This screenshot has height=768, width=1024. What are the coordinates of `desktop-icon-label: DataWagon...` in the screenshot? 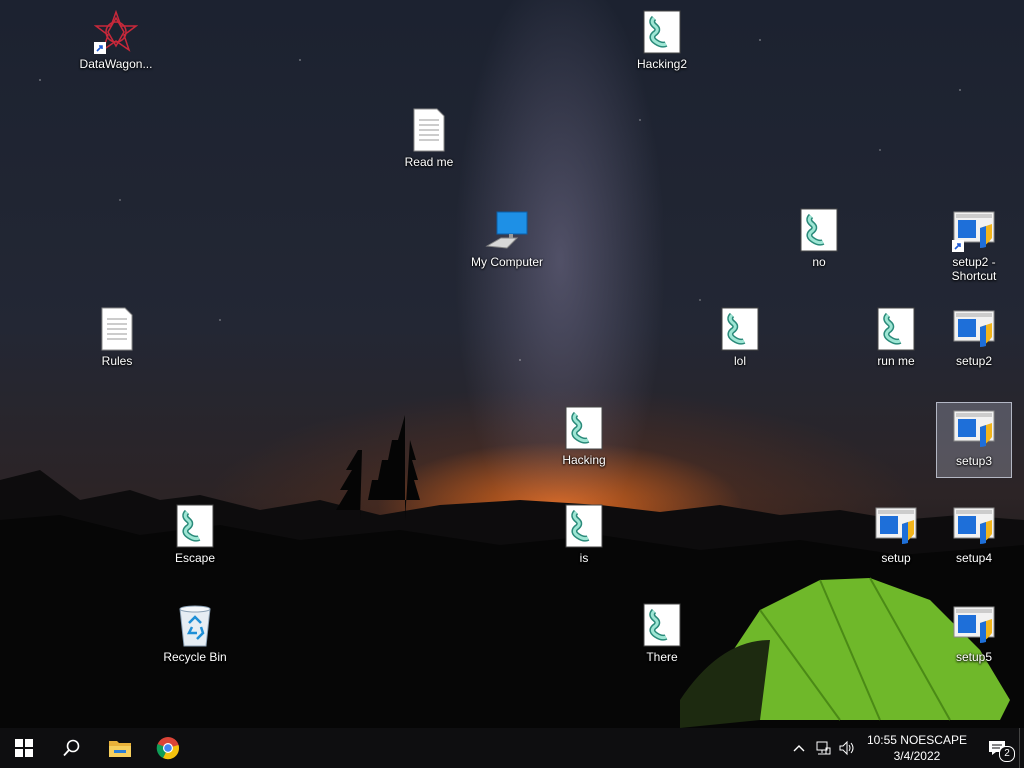 It's located at (116, 64).